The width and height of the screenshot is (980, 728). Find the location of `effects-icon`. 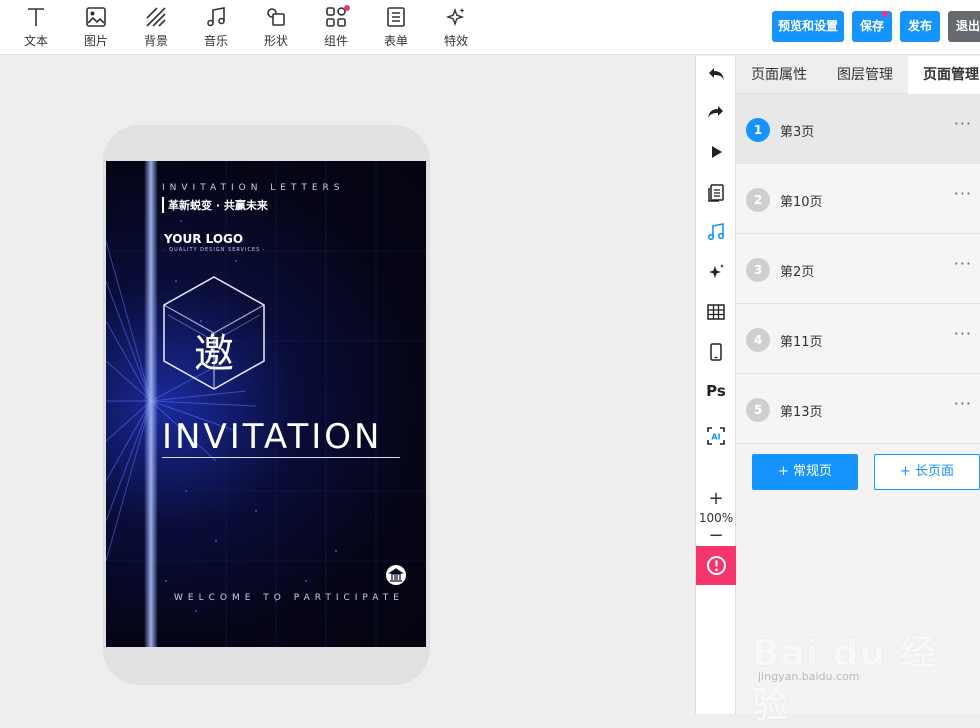

effects-icon is located at coordinates (455, 17).